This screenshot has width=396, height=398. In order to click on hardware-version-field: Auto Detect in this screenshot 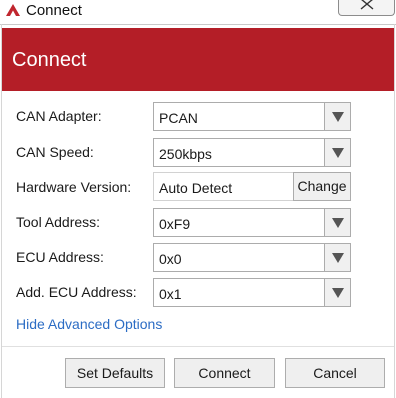, I will do `click(223, 186)`.